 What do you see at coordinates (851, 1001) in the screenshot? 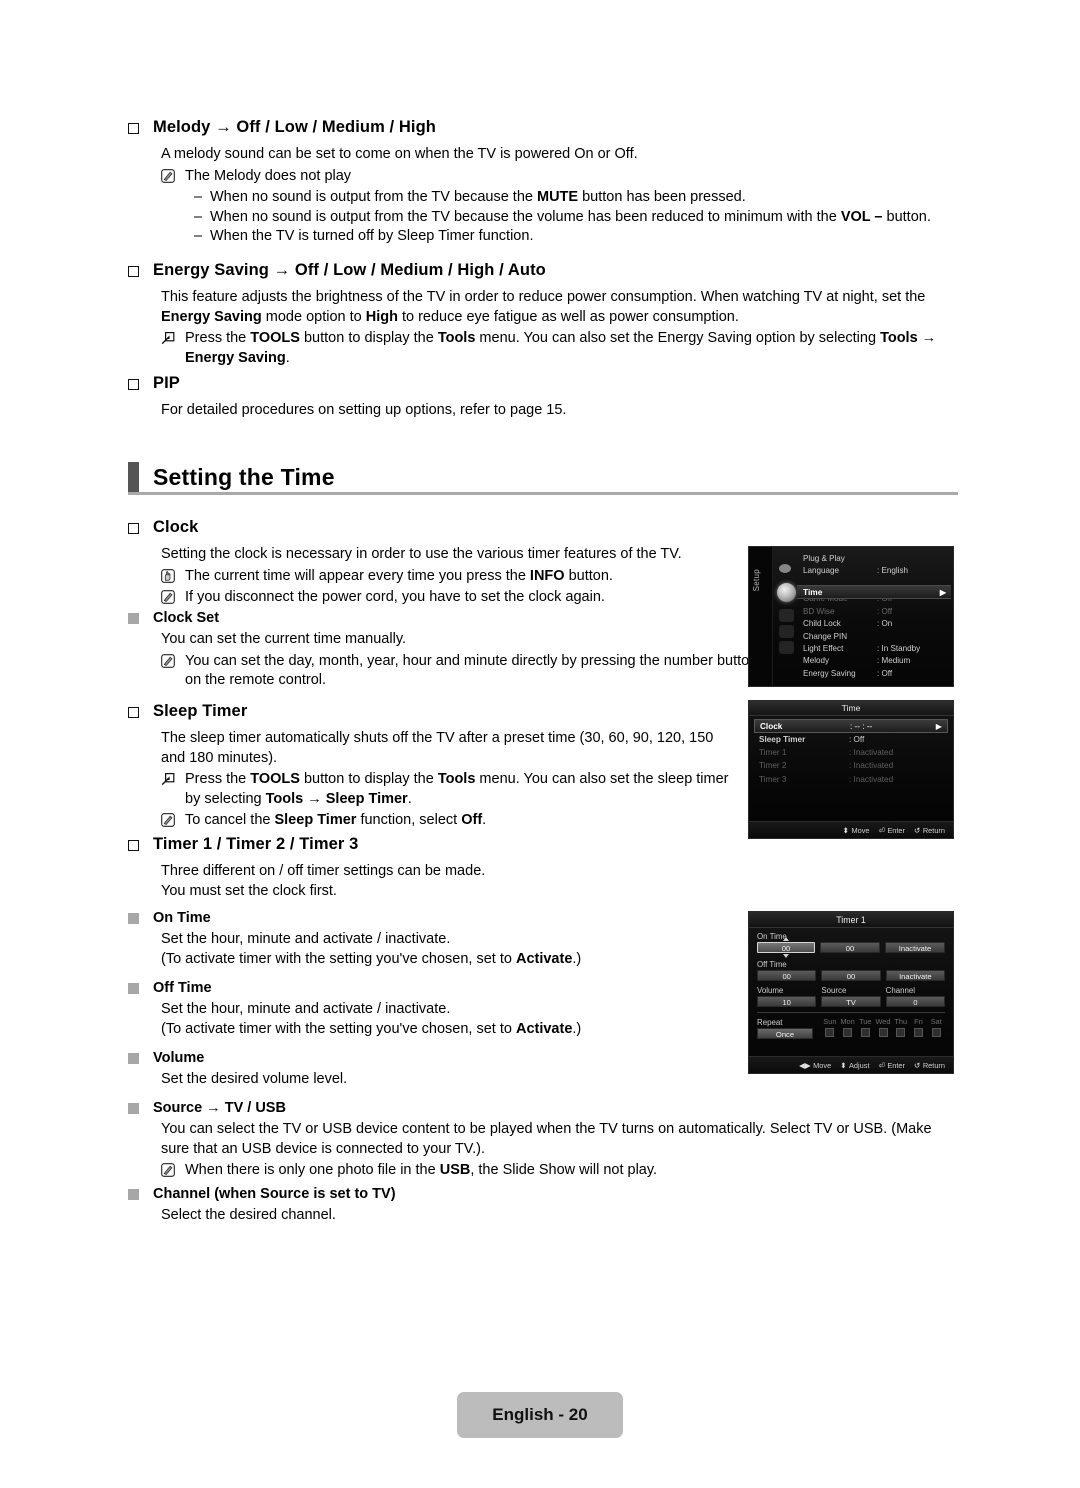
I see `timer-source-value: TV` at bounding box center [851, 1001].